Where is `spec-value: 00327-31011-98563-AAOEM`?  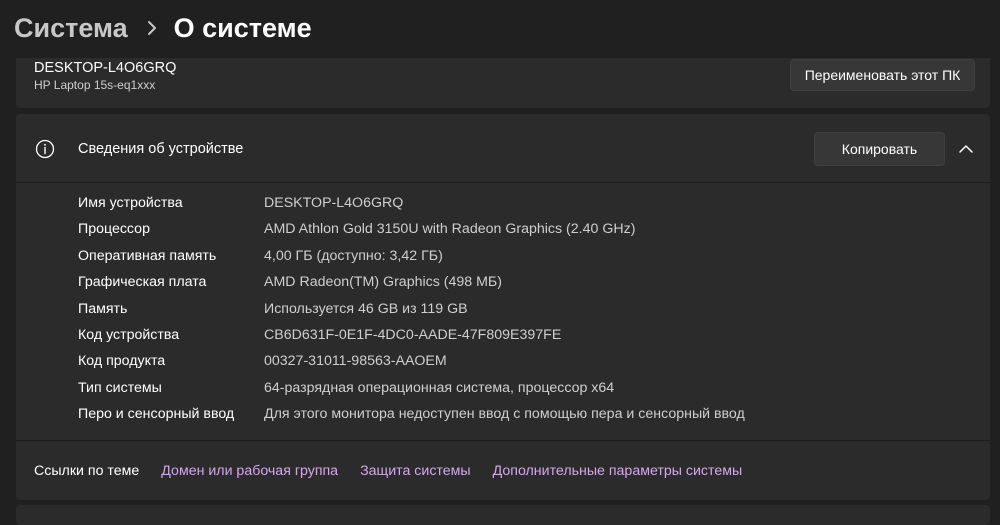
spec-value: 00327-31011-98563-AAOEM is located at coordinates (355, 361).